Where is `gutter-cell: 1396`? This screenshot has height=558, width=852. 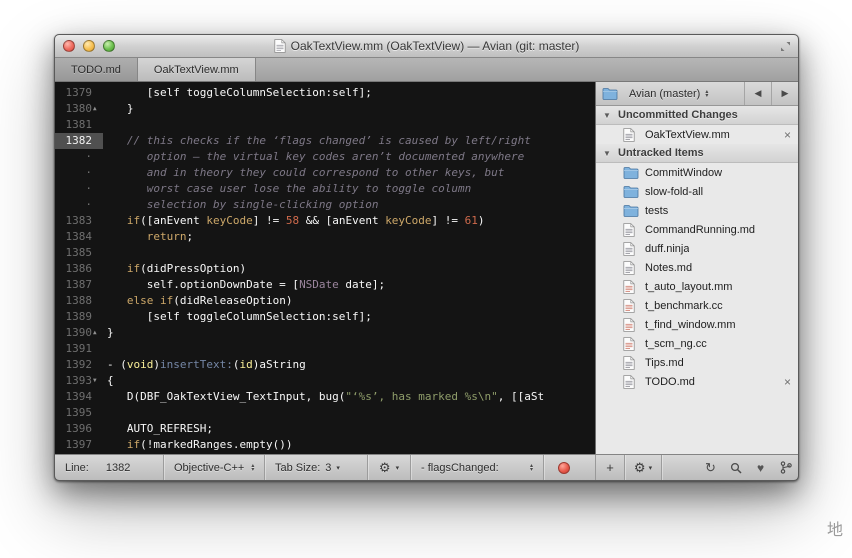 gutter-cell: 1396 is located at coordinates (79, 429).